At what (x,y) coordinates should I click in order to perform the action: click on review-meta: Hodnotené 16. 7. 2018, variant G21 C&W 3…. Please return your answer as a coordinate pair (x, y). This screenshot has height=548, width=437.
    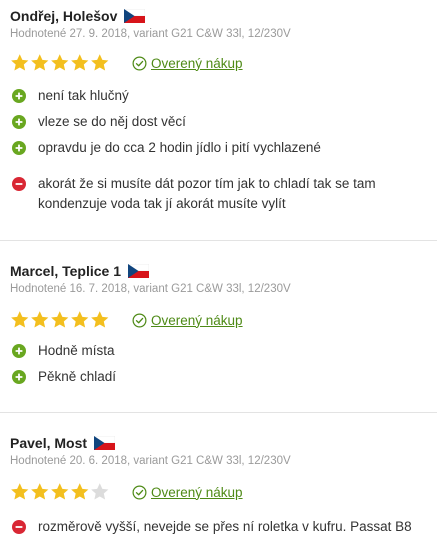
    Looking at the image, I should click on (150, 289).